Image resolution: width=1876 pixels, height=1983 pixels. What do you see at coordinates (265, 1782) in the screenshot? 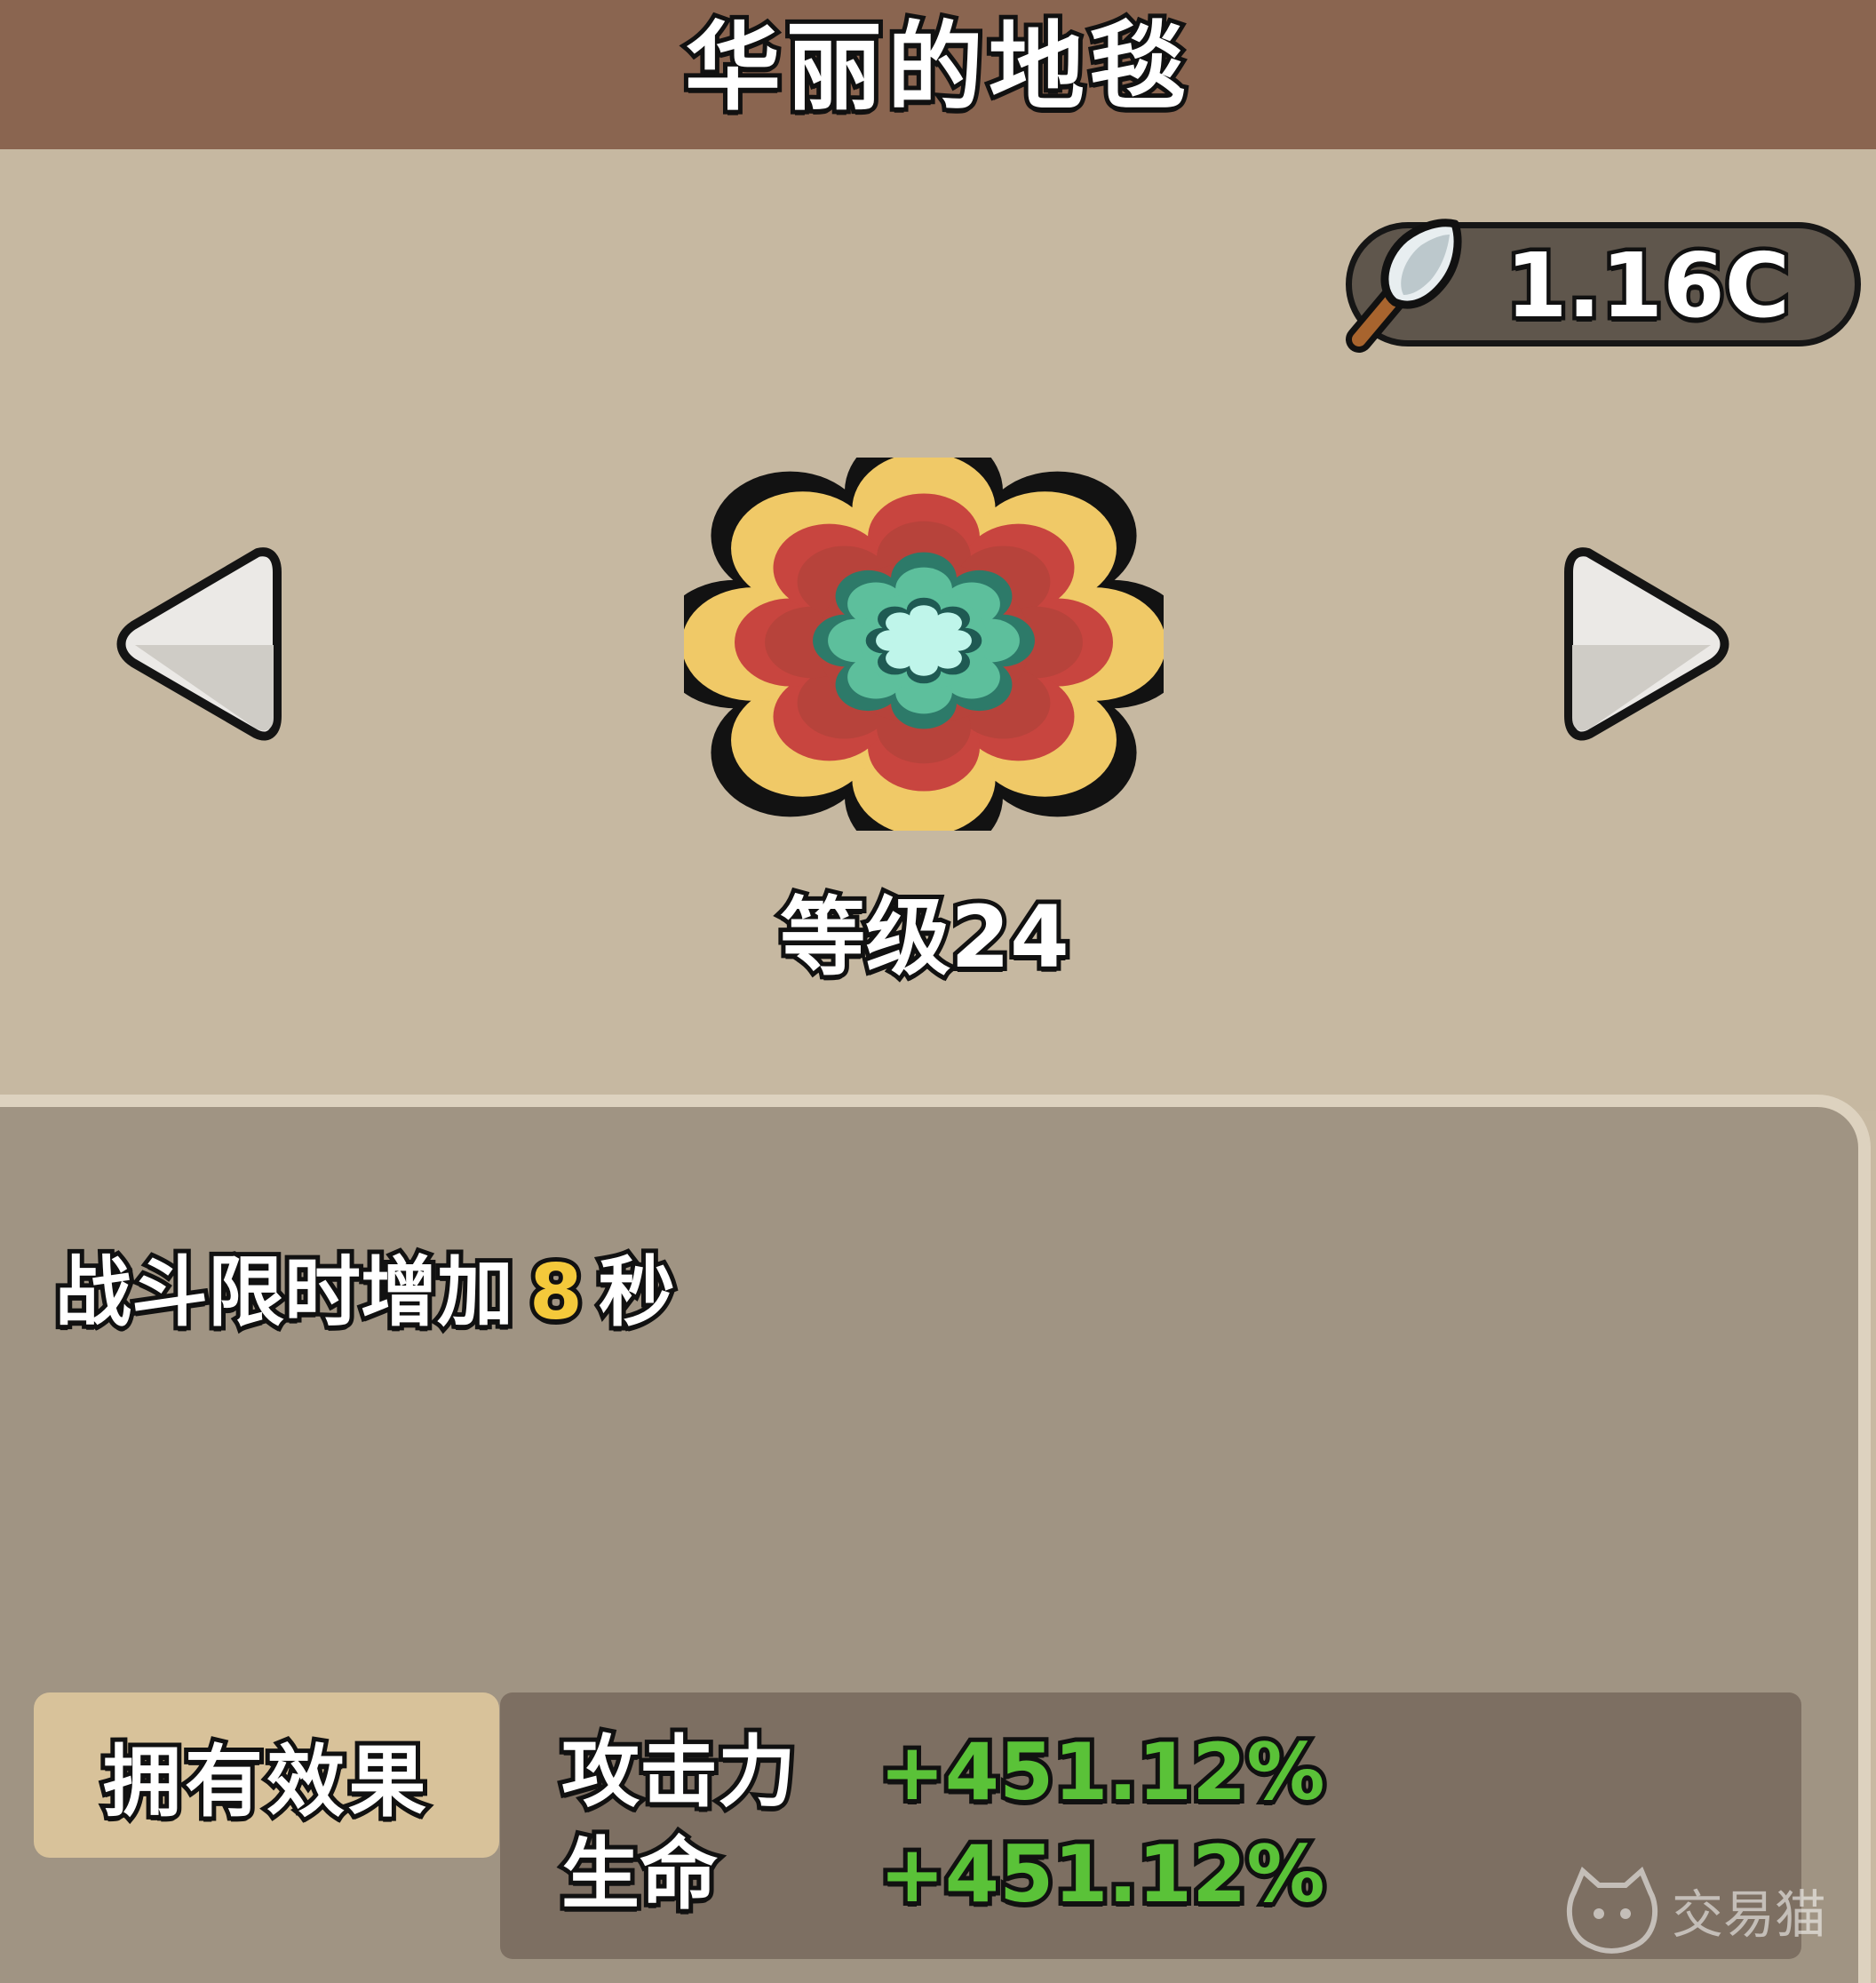
I see `owned-effects-label: 拥有效果` at bounding box center [265, 1782].